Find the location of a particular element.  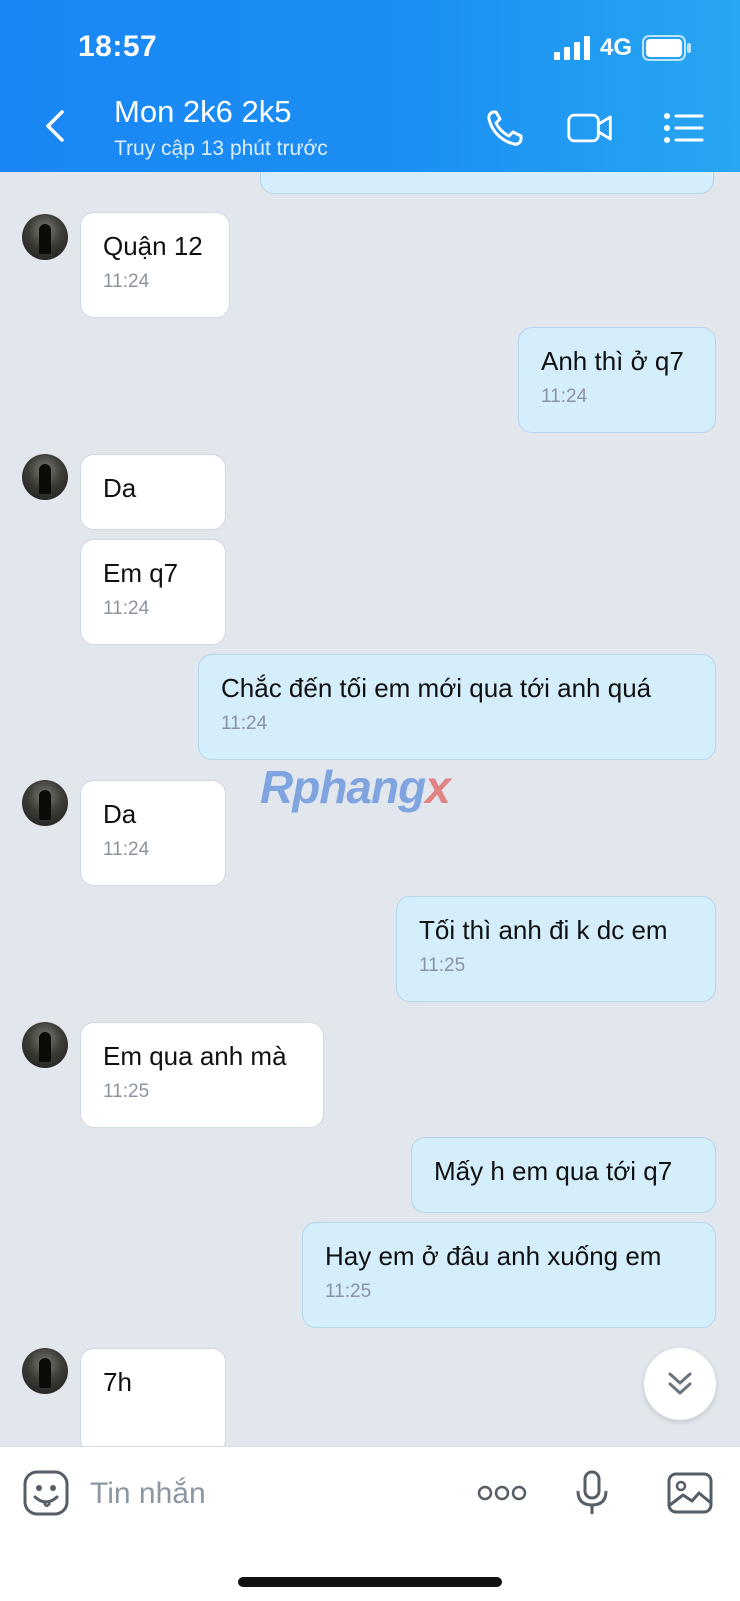

sticker-emoji-icon is located at coordinates (46, 1493).